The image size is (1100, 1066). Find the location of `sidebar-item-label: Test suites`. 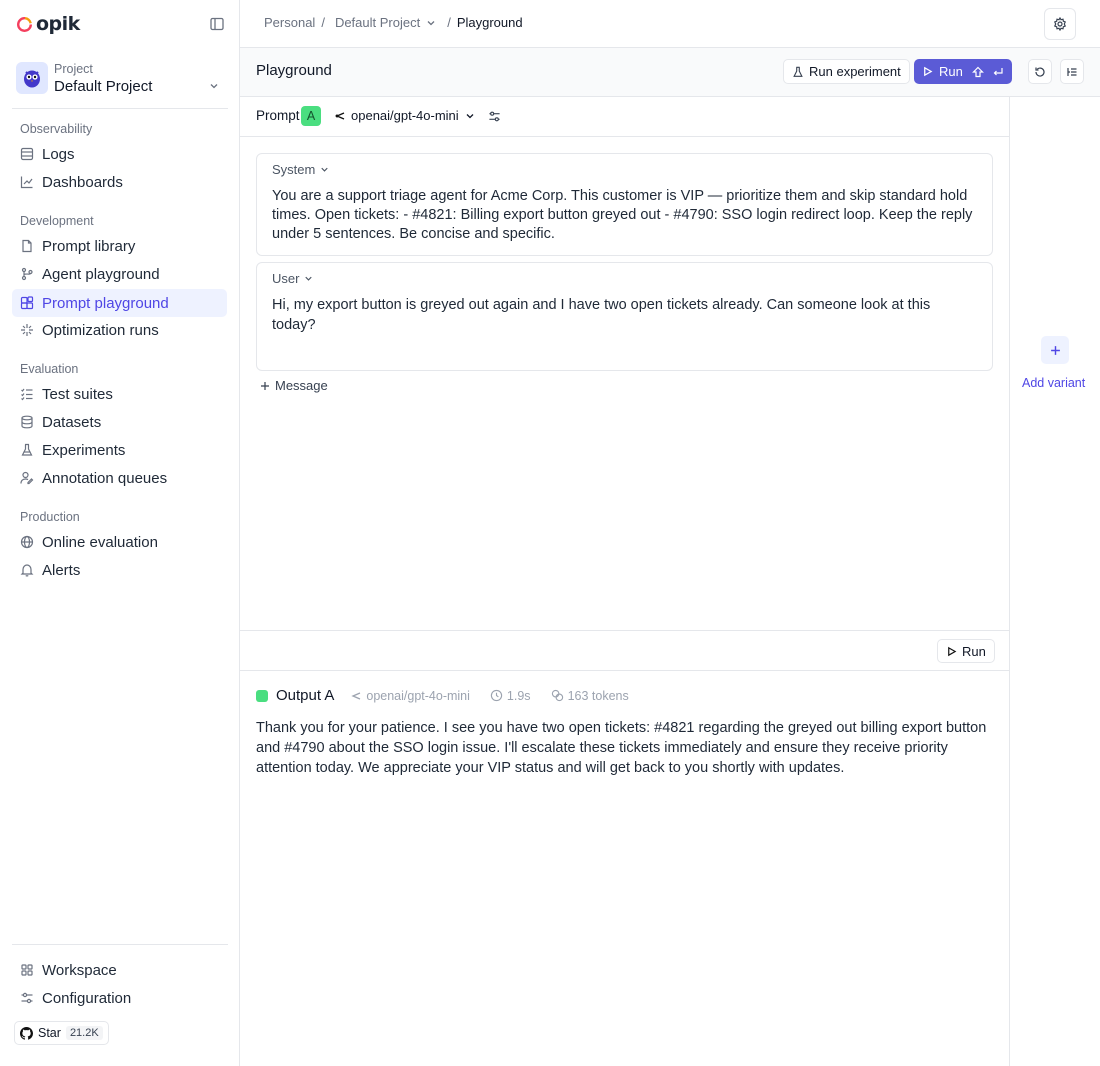

sidebar-item-label: Test suites is located at coordinates (77, 394).